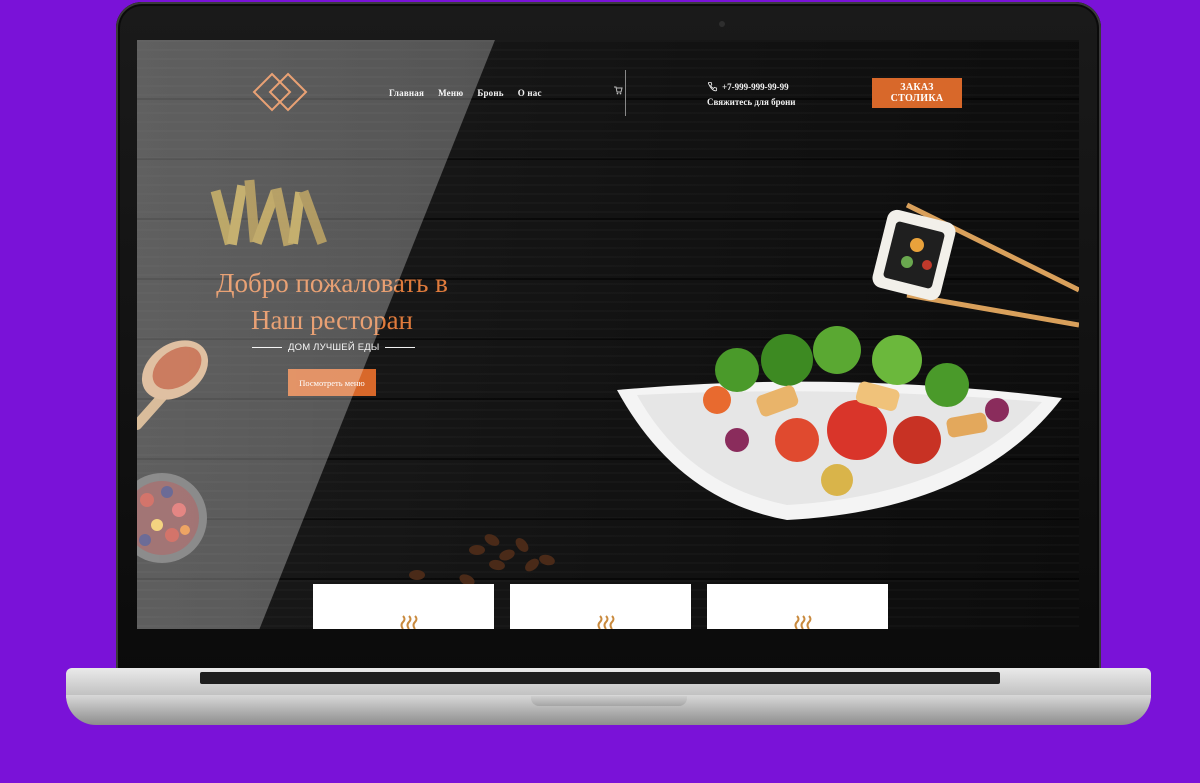  I want to click on tagline-dash-right, so click(400, 347).